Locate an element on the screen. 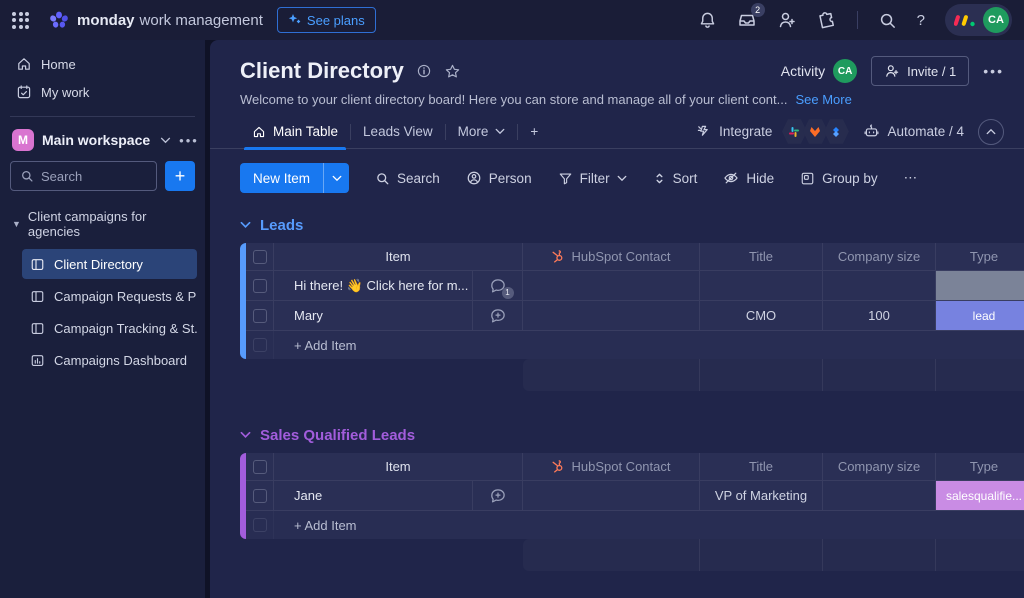 This screenshot has height=598, width=1024. hide-button: Hide is located at coordinates (748, 178).